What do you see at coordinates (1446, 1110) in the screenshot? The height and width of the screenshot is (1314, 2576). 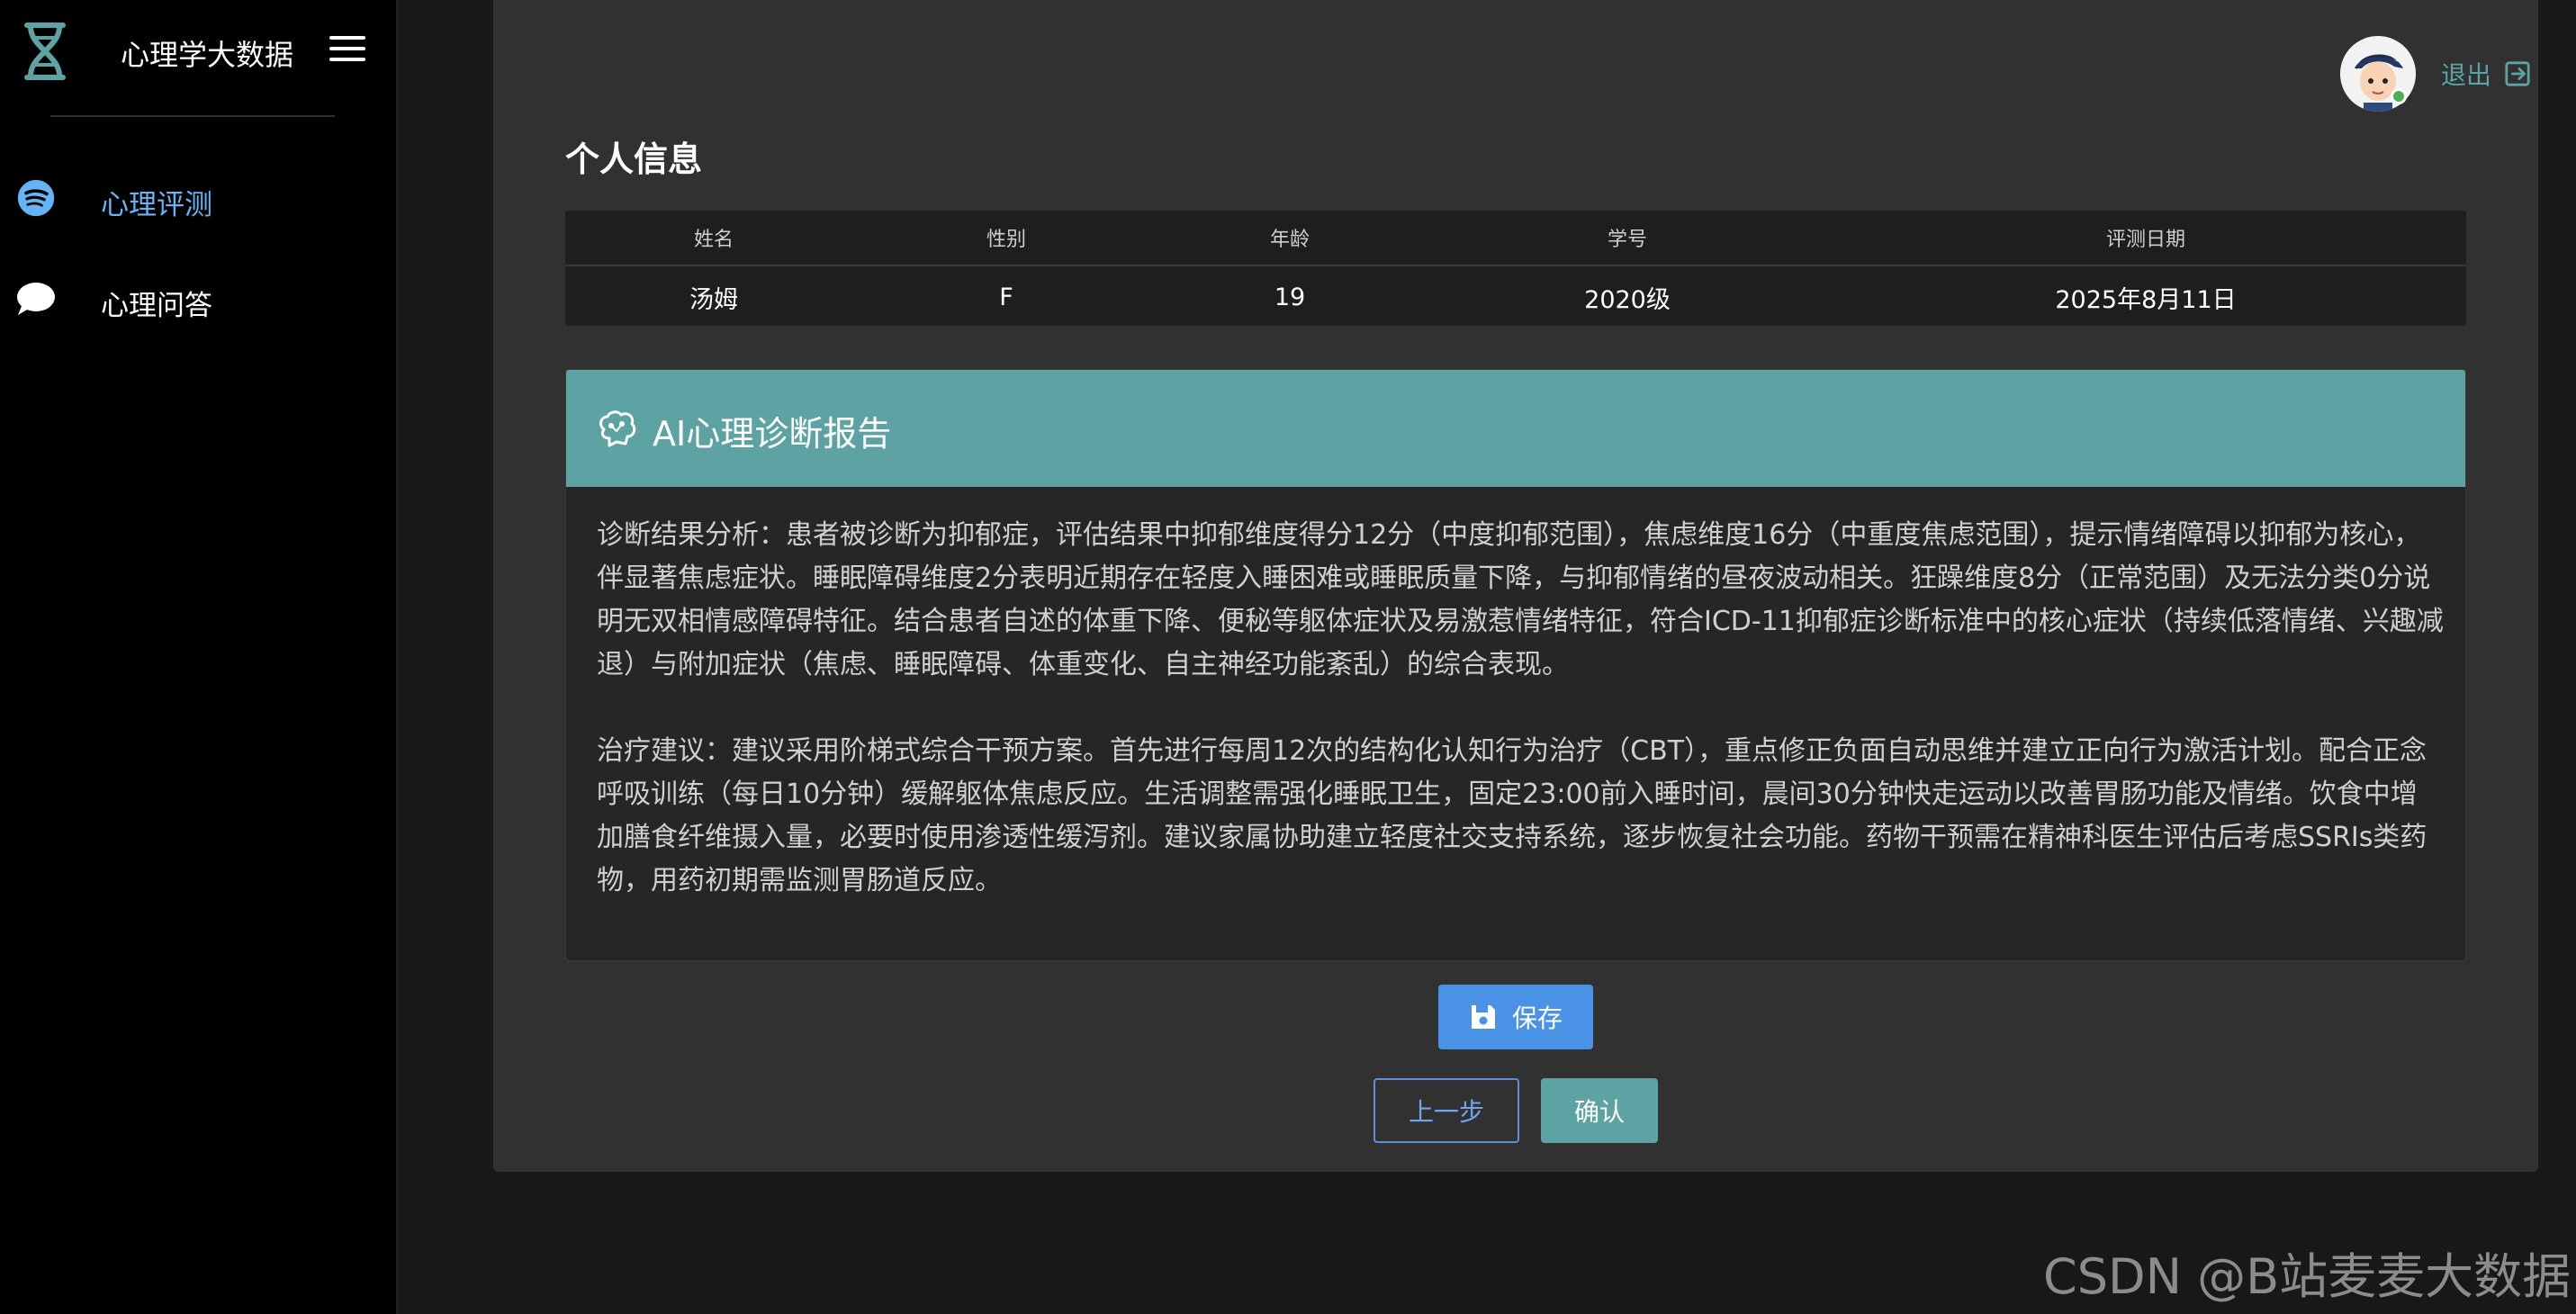 I see `previous-step-button: 上一步` at bounding box center [1446, 1110].